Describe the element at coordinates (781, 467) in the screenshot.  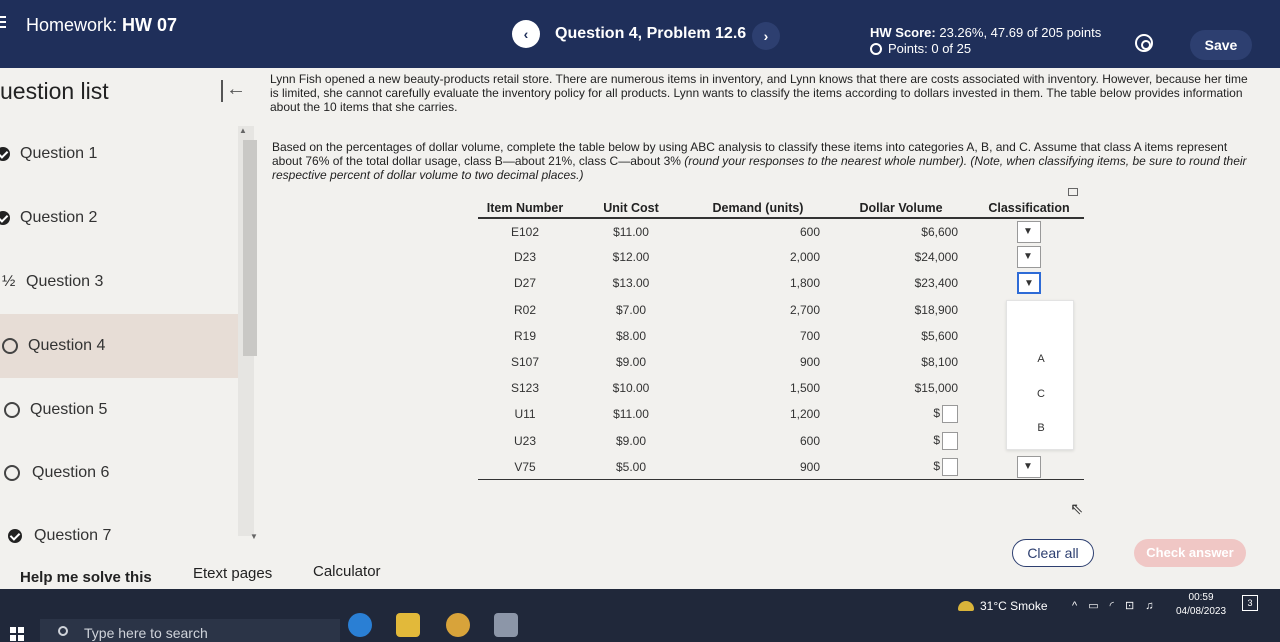
I see `table-row: V75 $5.00 900 $` at that location.